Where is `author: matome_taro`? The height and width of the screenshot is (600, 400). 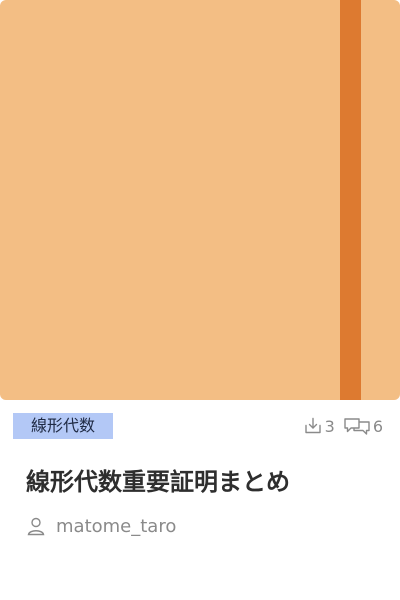 author: matome_taro is located at coordinates (101, 526).